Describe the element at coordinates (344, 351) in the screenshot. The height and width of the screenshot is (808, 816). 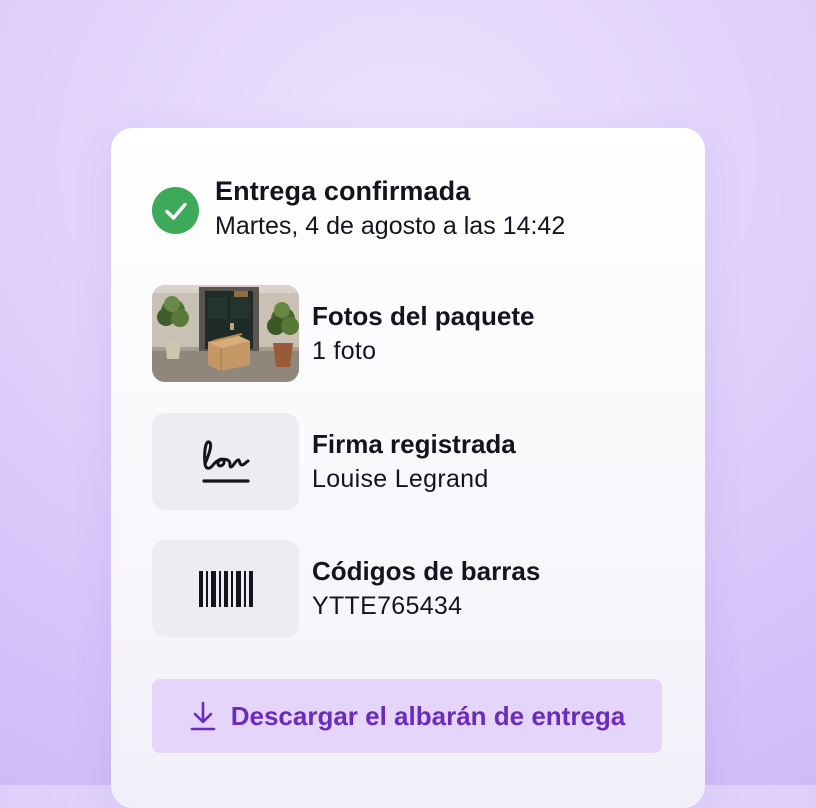
I see `photo-row-count: 1 foto` at that location.